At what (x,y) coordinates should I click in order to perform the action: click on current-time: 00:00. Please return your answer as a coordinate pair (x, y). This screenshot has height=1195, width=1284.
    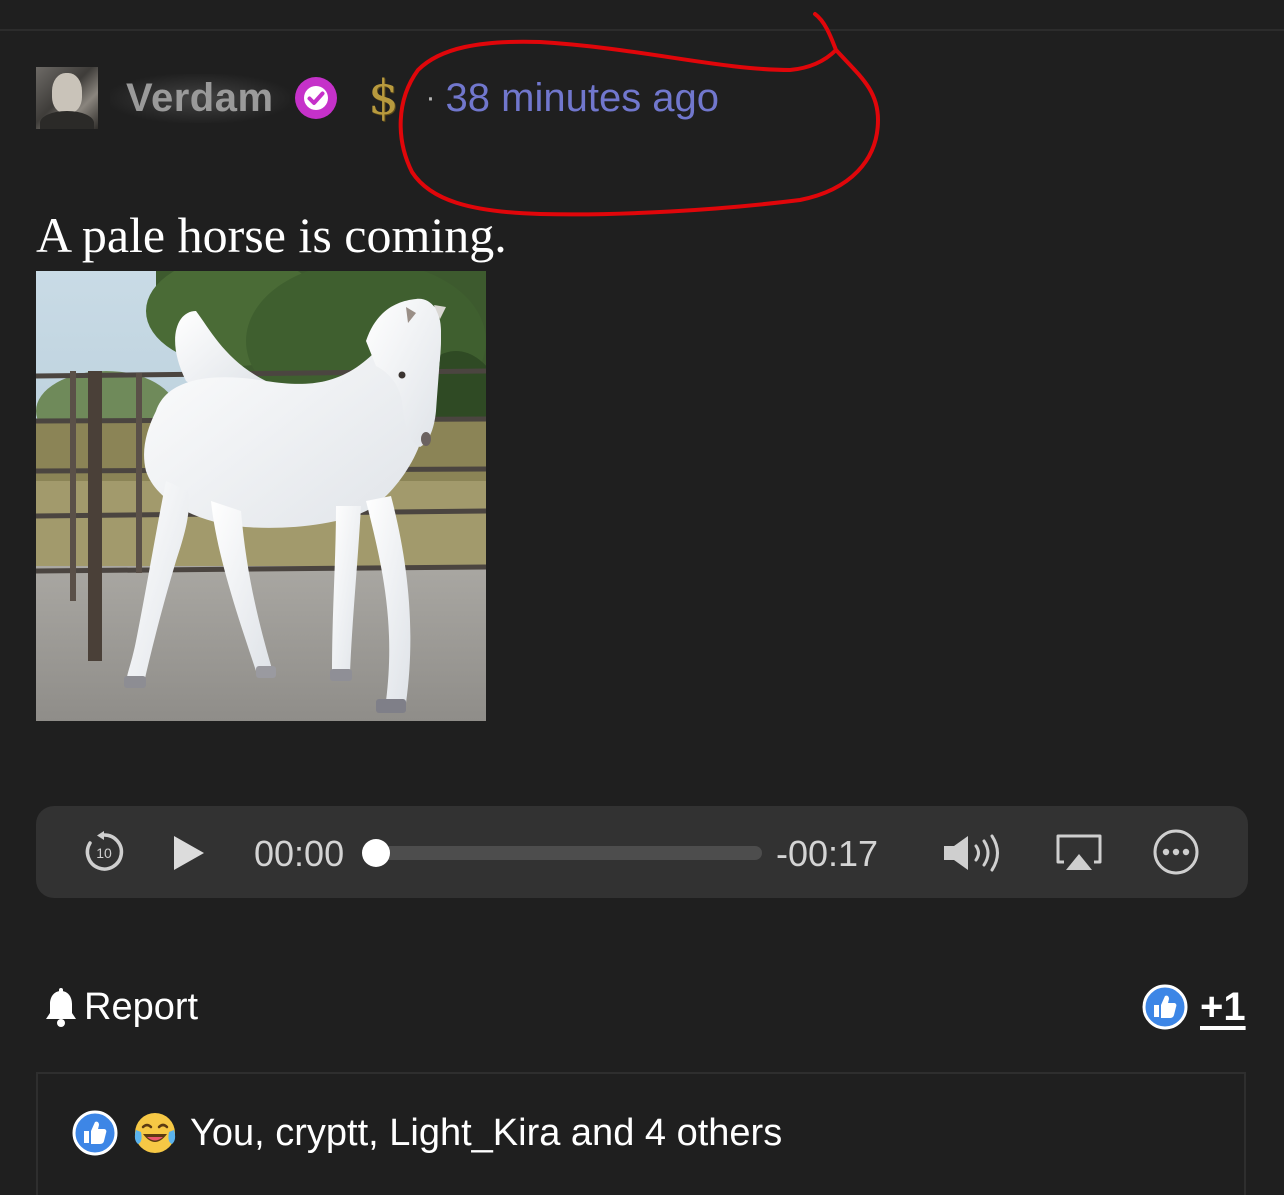
    Looking at the image, I should click on (299, 853).